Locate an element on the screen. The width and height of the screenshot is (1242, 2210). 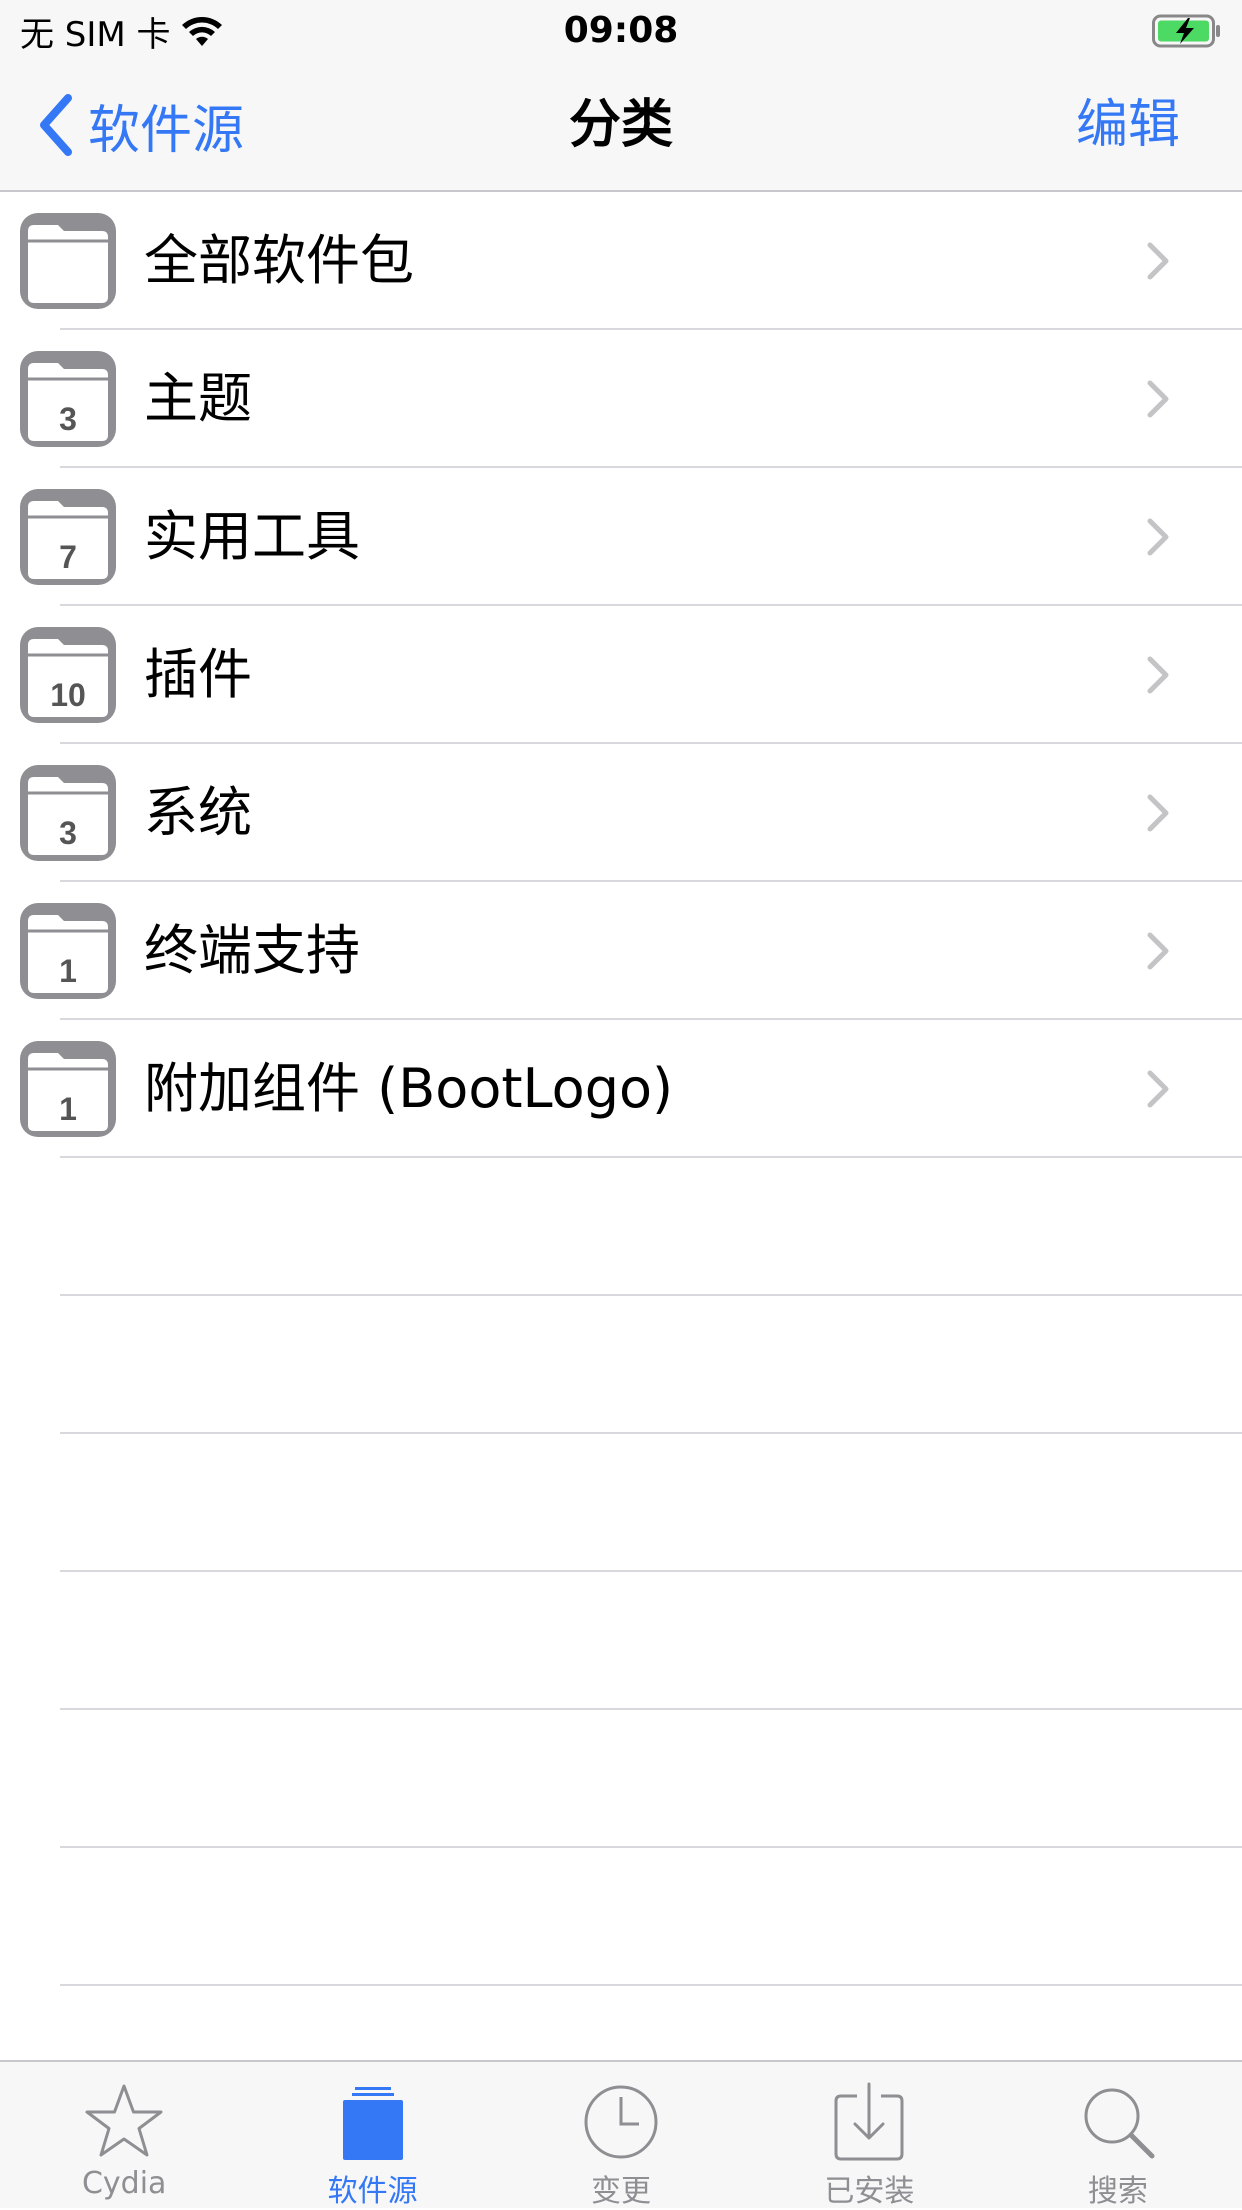
status-bar: 无 SIM 卡 09:08 is located at coordinates (621, 31).